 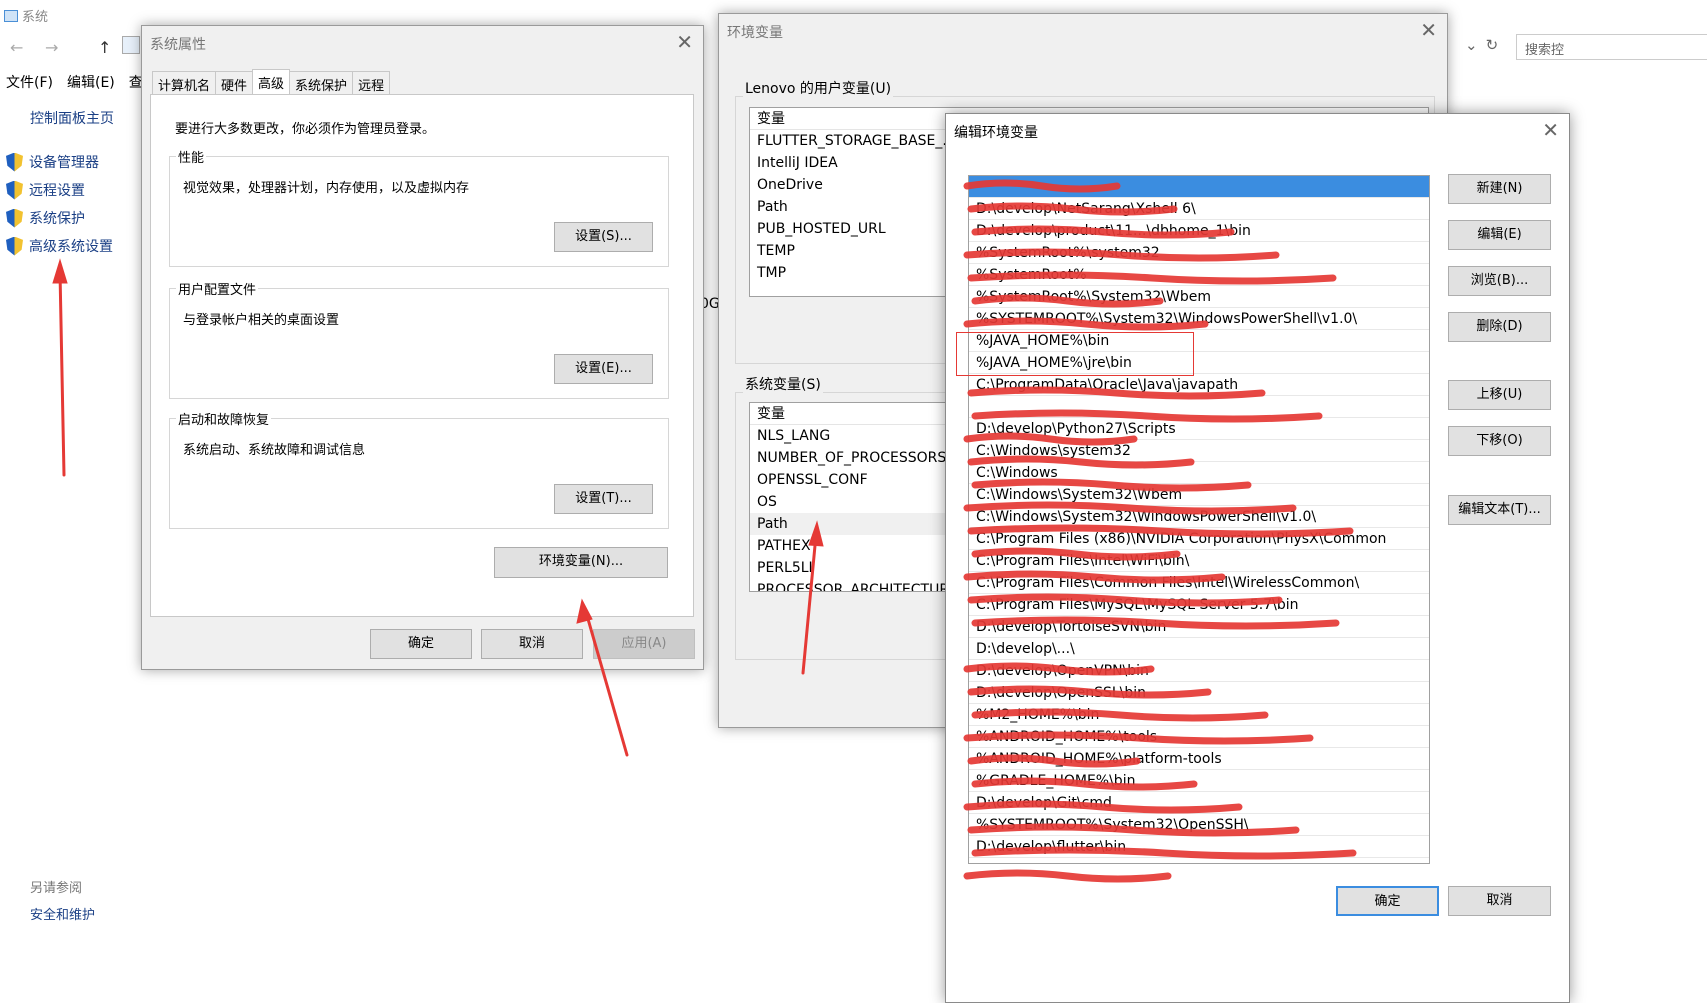 What do you see at coordinates (72, 118) in the screenshot?
I see `control-panel-home-link: 控制面板主页` at bounding box center [72, 118].